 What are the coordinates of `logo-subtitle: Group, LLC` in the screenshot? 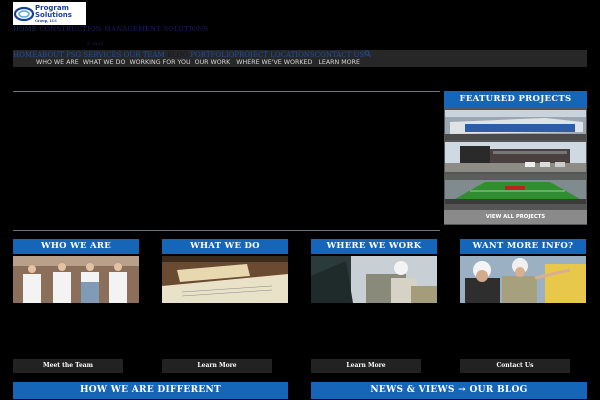 It's located at (46, 20).